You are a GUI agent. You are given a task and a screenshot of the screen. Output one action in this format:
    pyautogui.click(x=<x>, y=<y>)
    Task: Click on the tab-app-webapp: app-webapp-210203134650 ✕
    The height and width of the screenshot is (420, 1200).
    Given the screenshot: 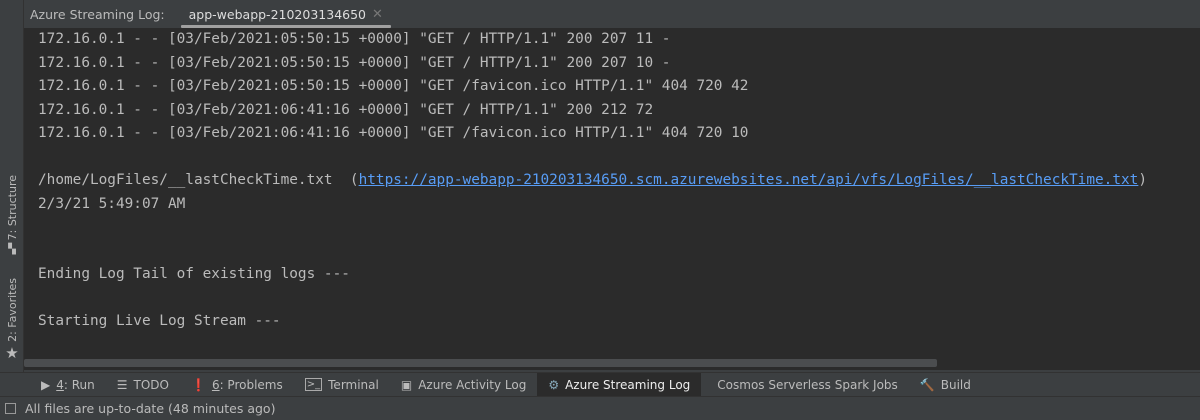 What is the action you would take?
    pyautogui.click(x=286, y=14)
    